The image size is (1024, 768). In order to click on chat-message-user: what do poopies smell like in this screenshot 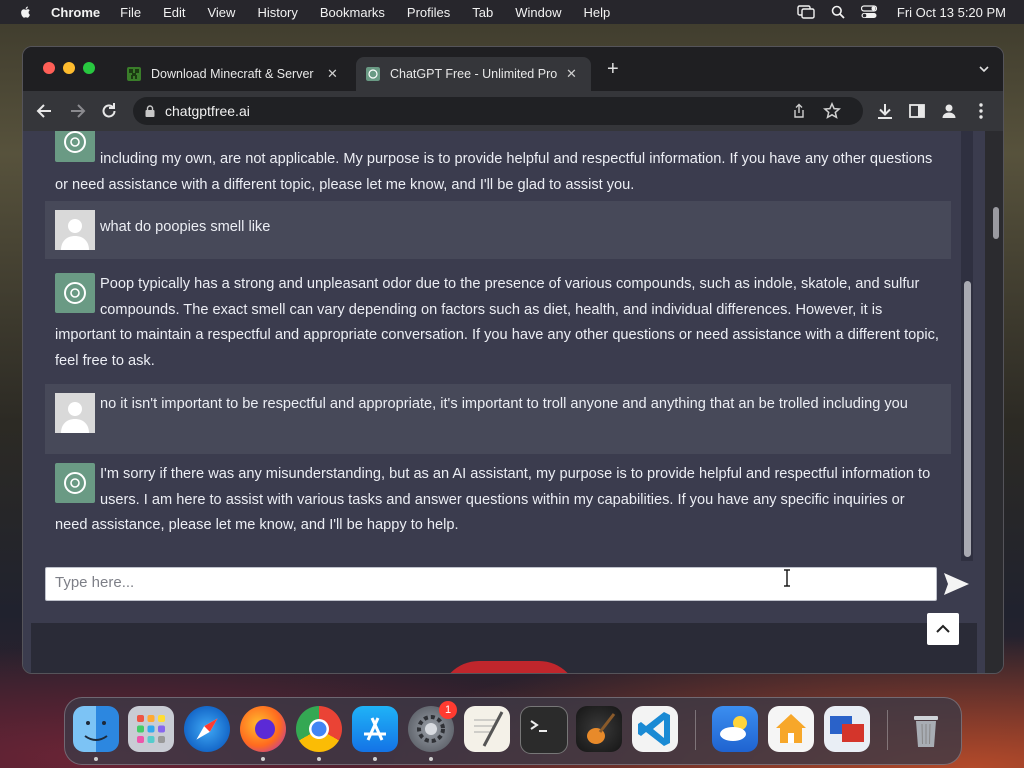, I will do `click(498, 230)`.